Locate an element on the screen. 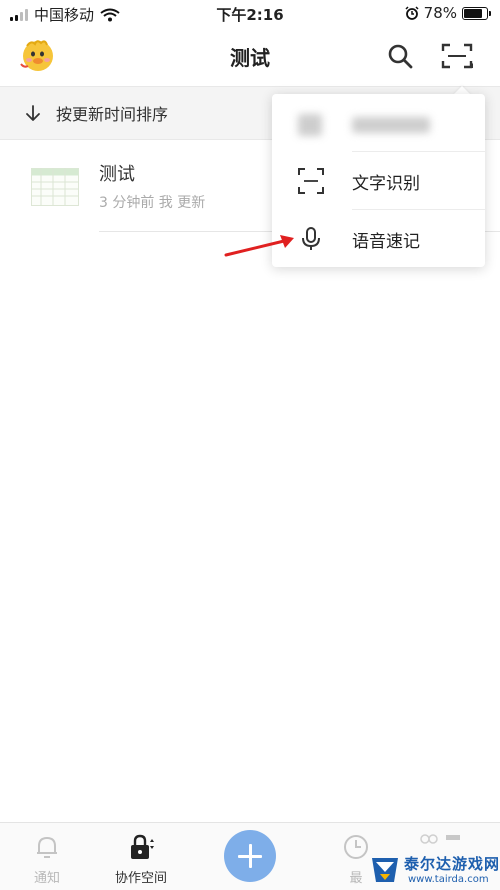 This screenshot has height=890, width=500. alarm-icon is located at coordinates (412, 13).